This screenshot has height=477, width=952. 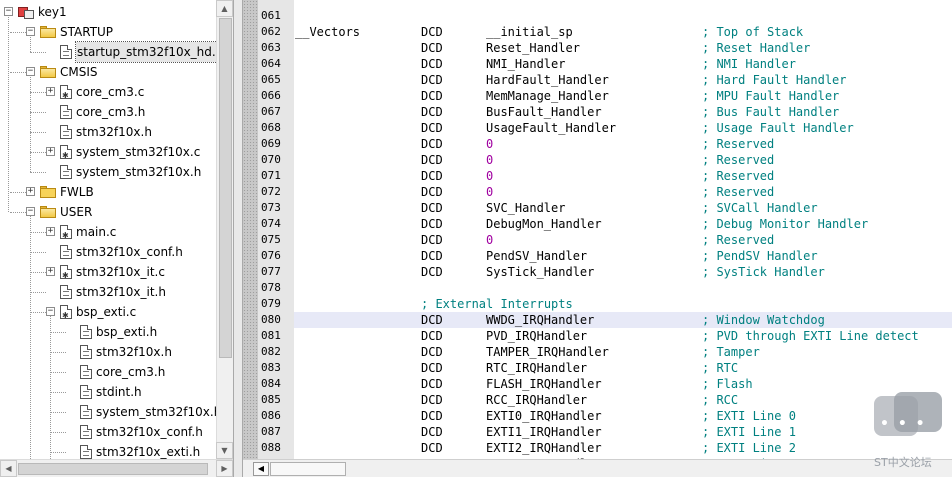 I want to click on scroll-up-button: ▲, so click(x=224, y=8).